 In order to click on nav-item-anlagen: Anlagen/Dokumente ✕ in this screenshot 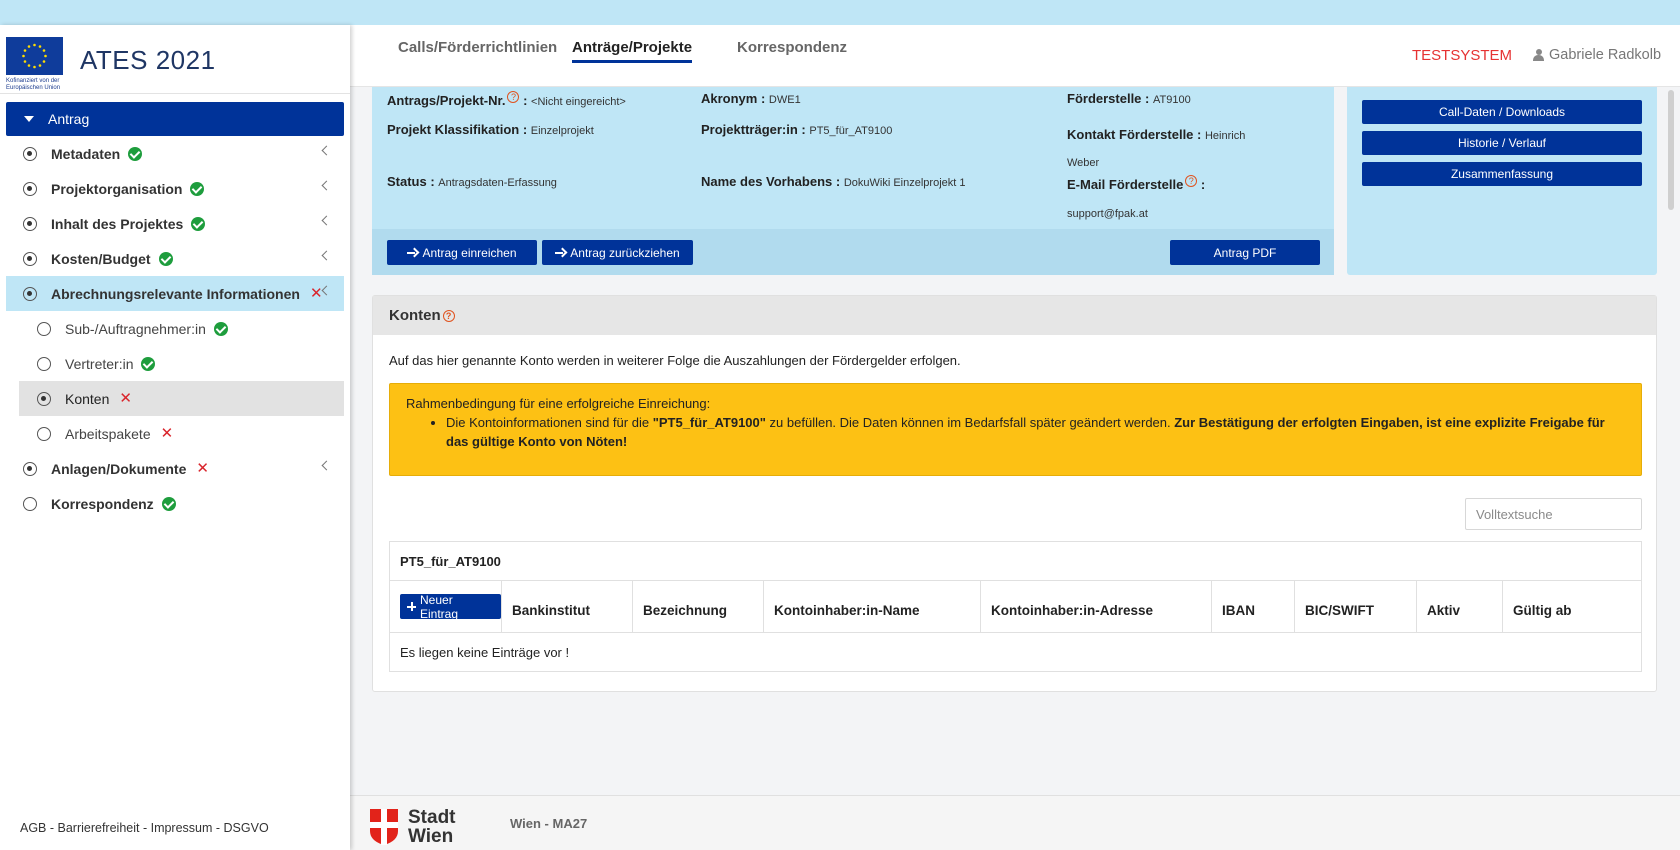, I will do `click(175, 468)`.